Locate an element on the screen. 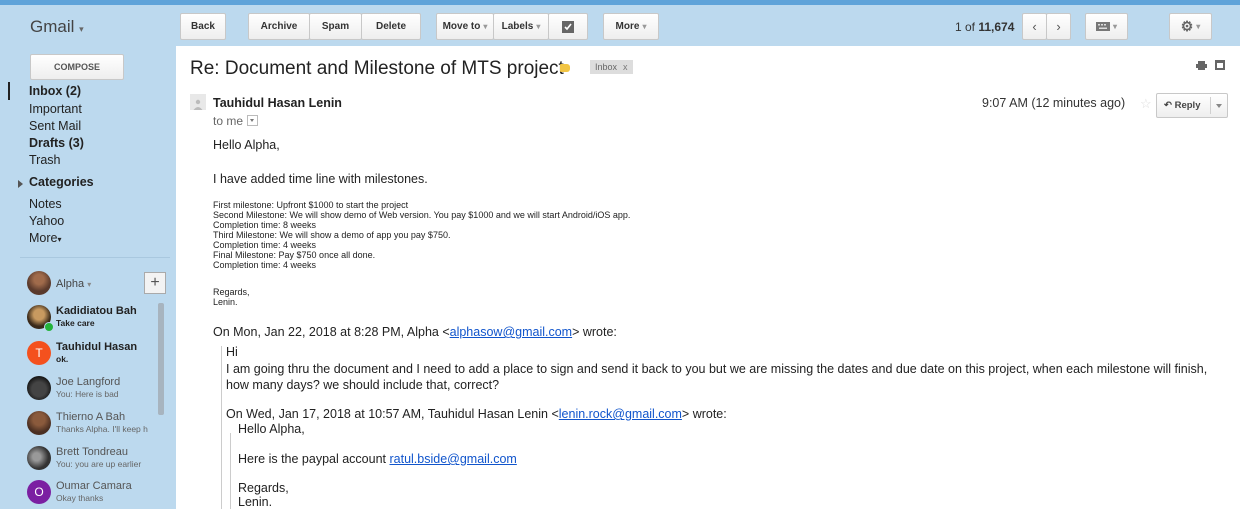 Image resolution: width=1240 pixels, height=509 pixels. contact-item: O Oumar Camara Okay thanks is located at coordinates (93, 493).